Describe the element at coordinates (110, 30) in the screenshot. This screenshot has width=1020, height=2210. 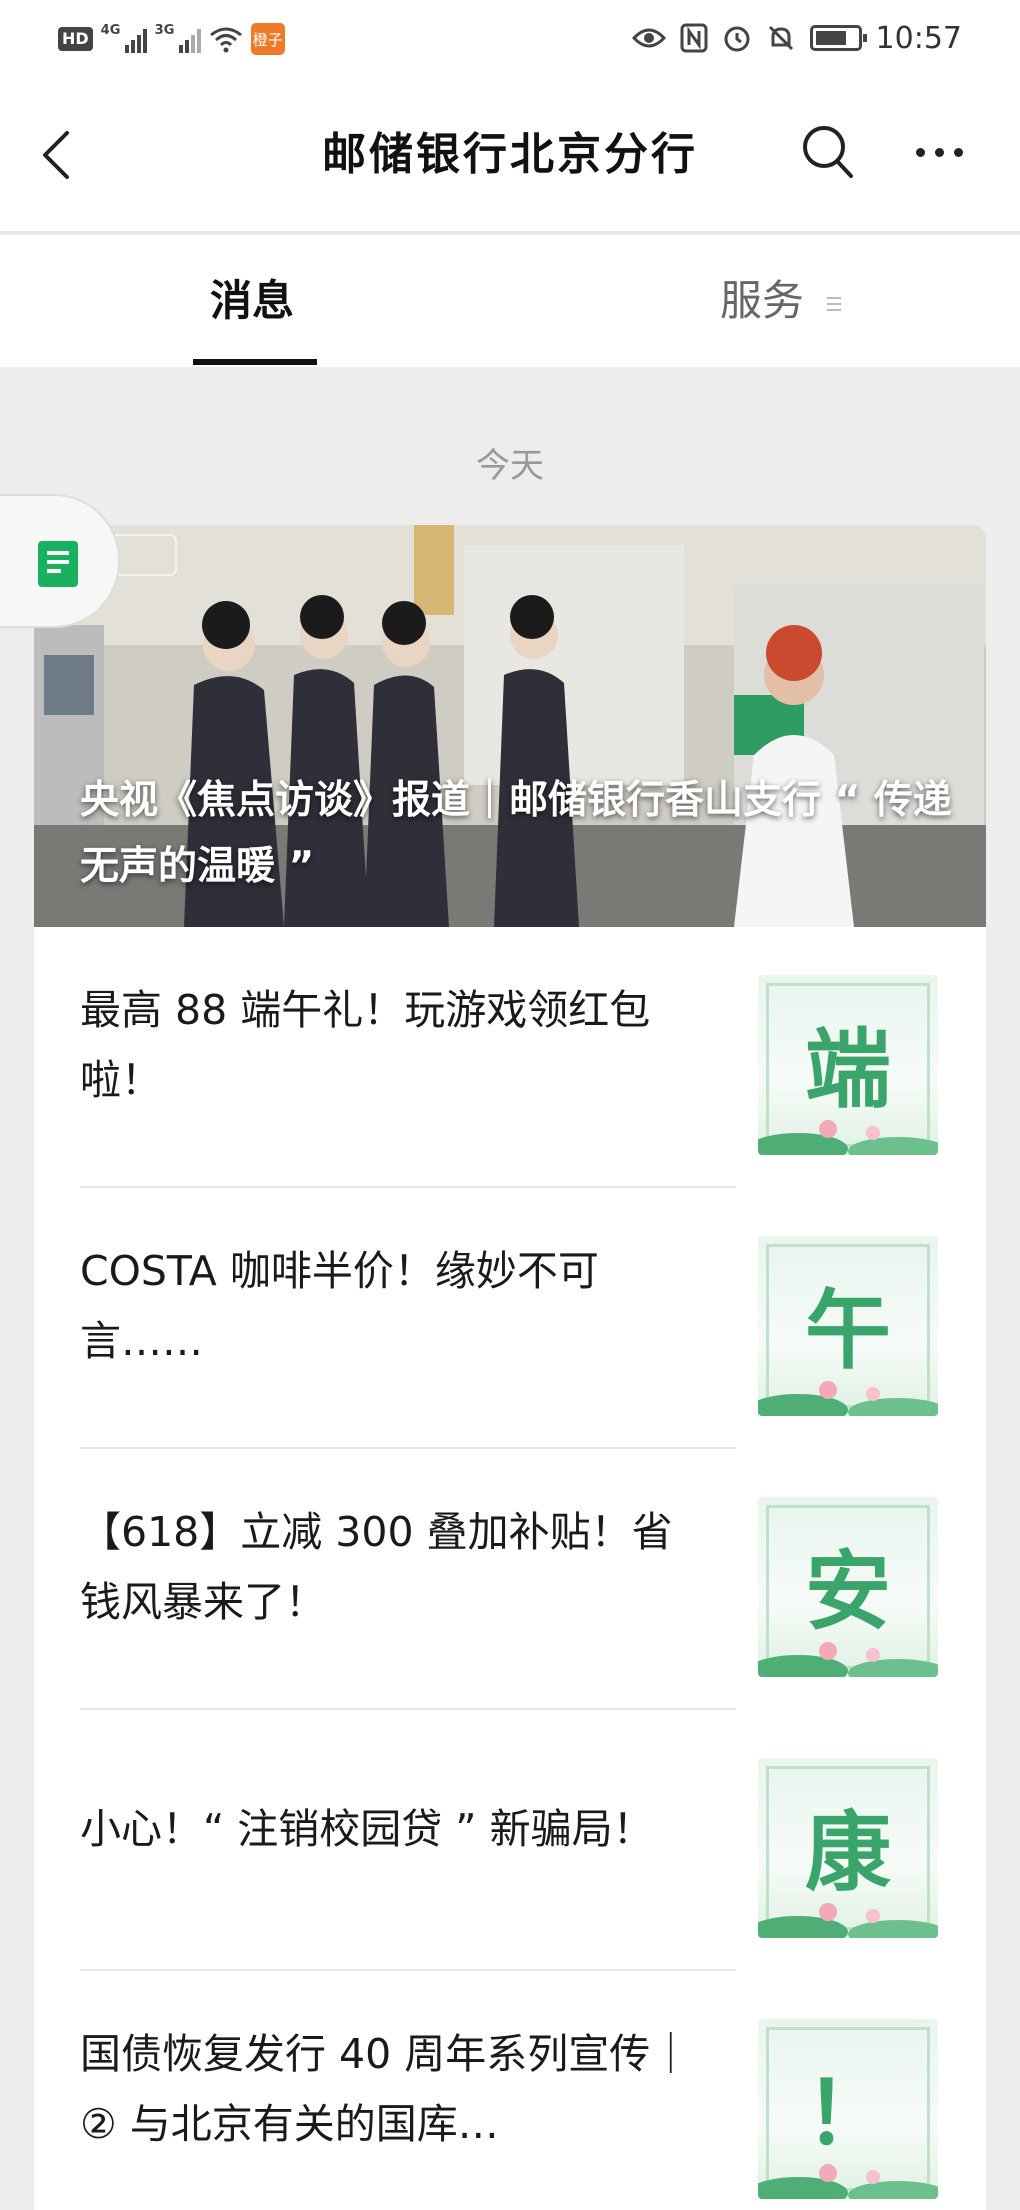
I see `network-type-1: 4G` at that location.